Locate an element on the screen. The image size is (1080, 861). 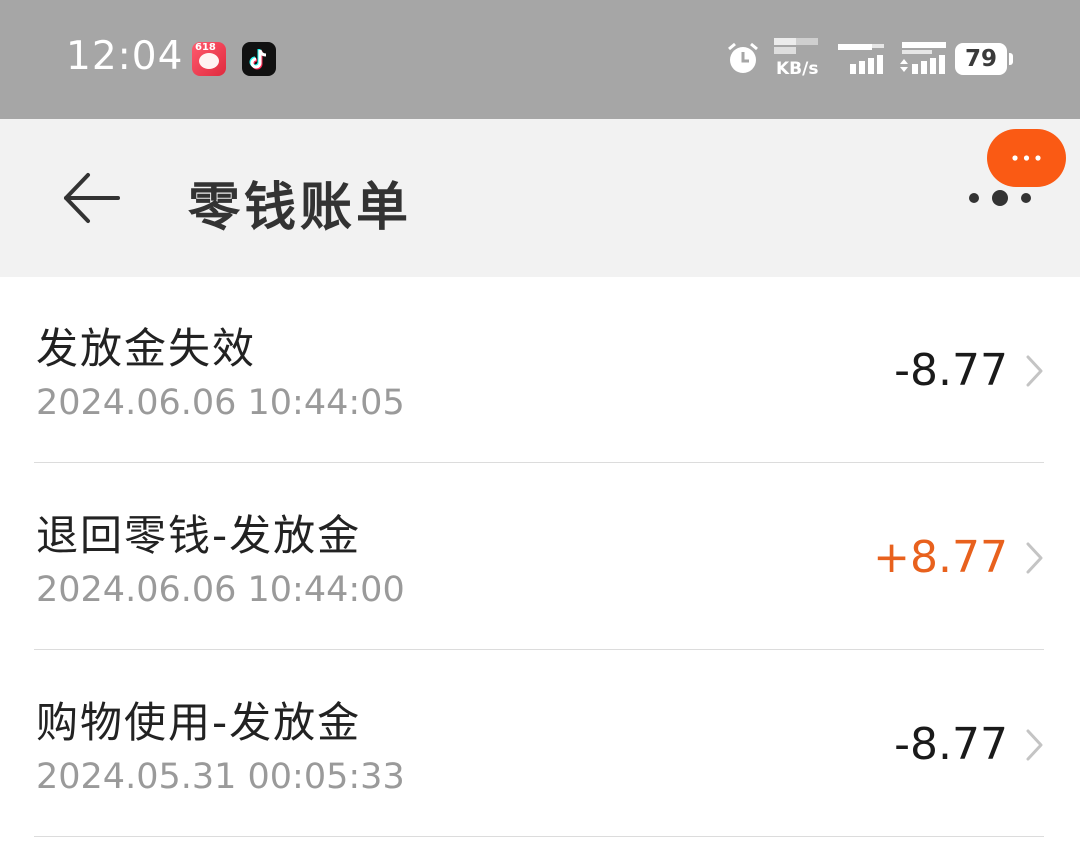
back-button is located at coordinates (93, 199).